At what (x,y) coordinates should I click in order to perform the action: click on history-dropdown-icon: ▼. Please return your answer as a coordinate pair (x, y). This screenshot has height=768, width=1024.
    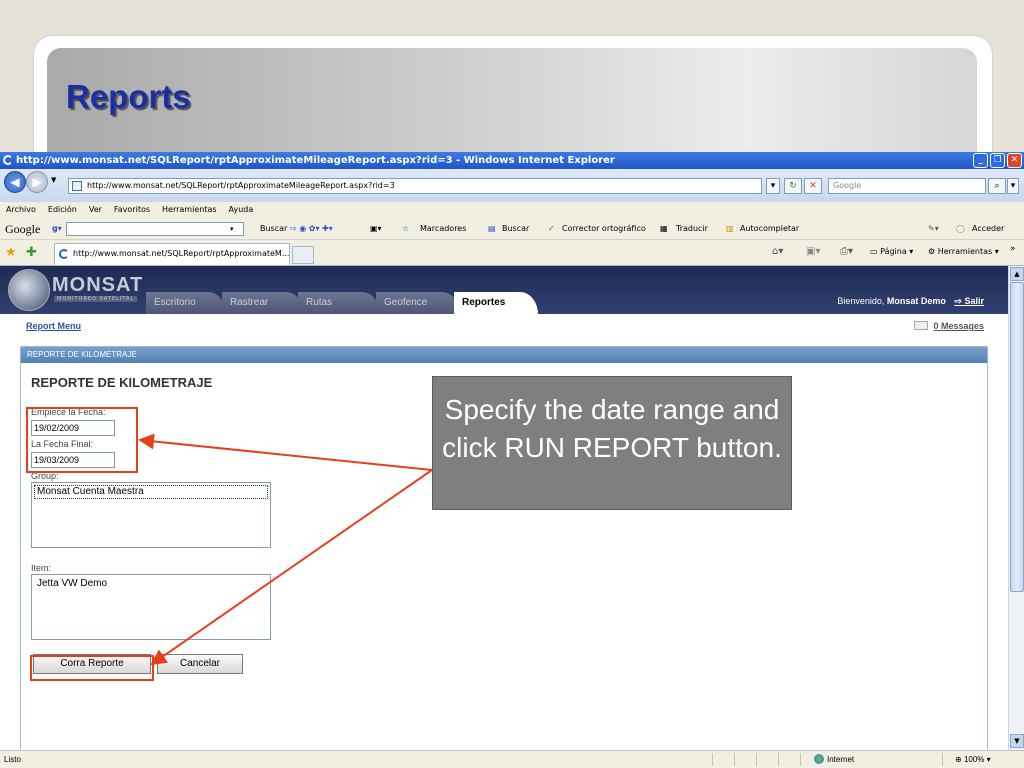
    Looking at the image, I should click on (53, 180).